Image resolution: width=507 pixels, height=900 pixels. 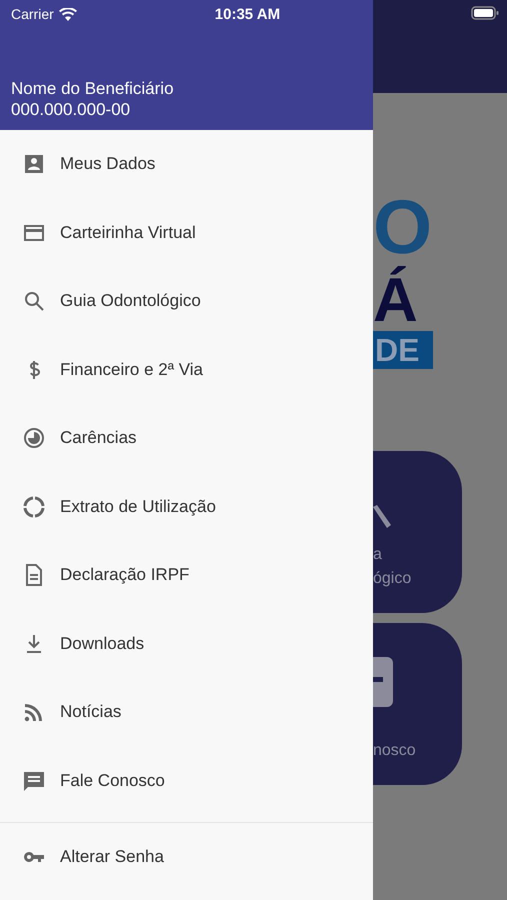 I want to click on menu-item: Downloads, so click(x=186, y=644).